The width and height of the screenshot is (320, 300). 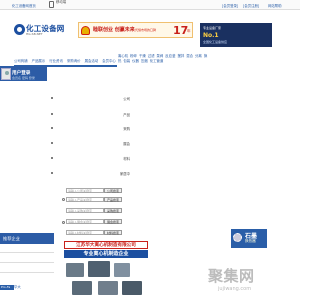 I want to click on logo-mark-icon, so click(x=19, y=29).